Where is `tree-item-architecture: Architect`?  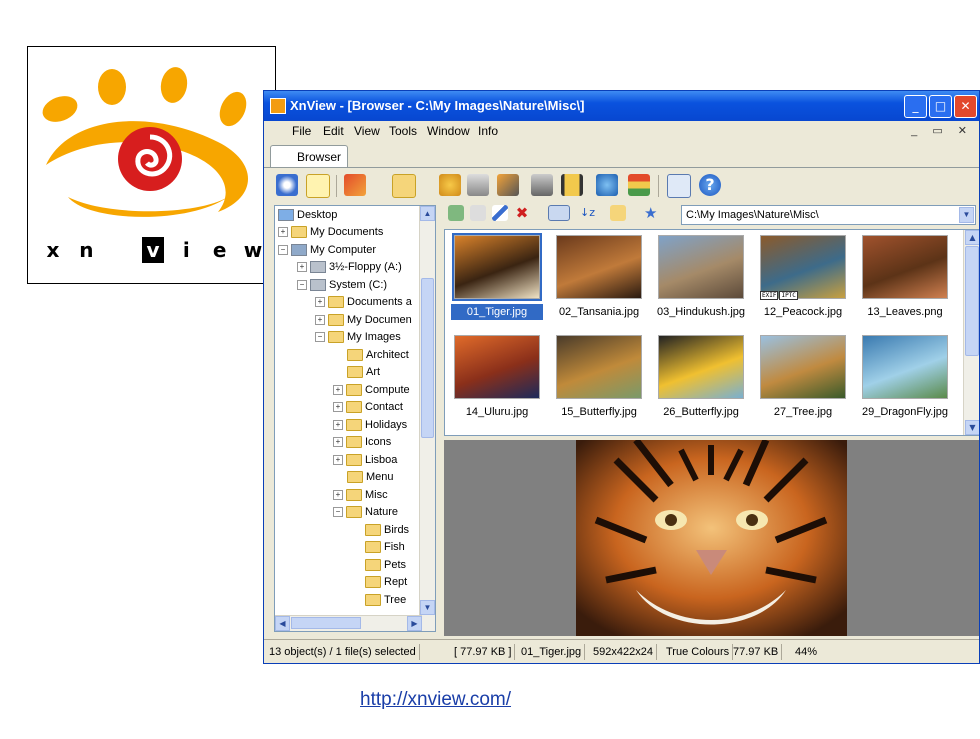 tree-item-architecture: Architect is located at coordinates (378, 355).